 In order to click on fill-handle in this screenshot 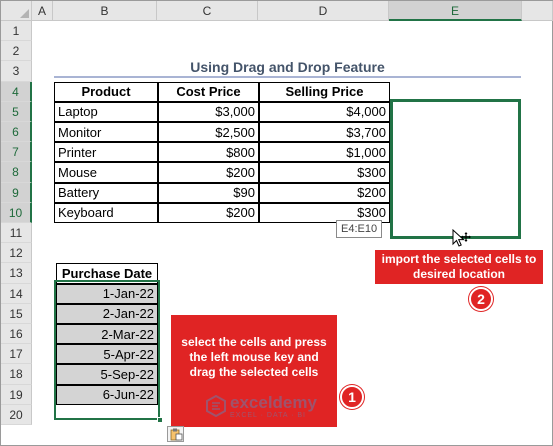, I will do `click(160, 420)`.